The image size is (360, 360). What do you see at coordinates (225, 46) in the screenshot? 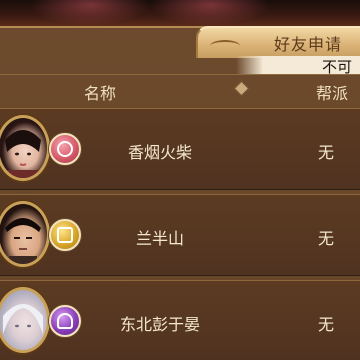
I see `tab-ornament-icon` at bounding box center [225, 46].